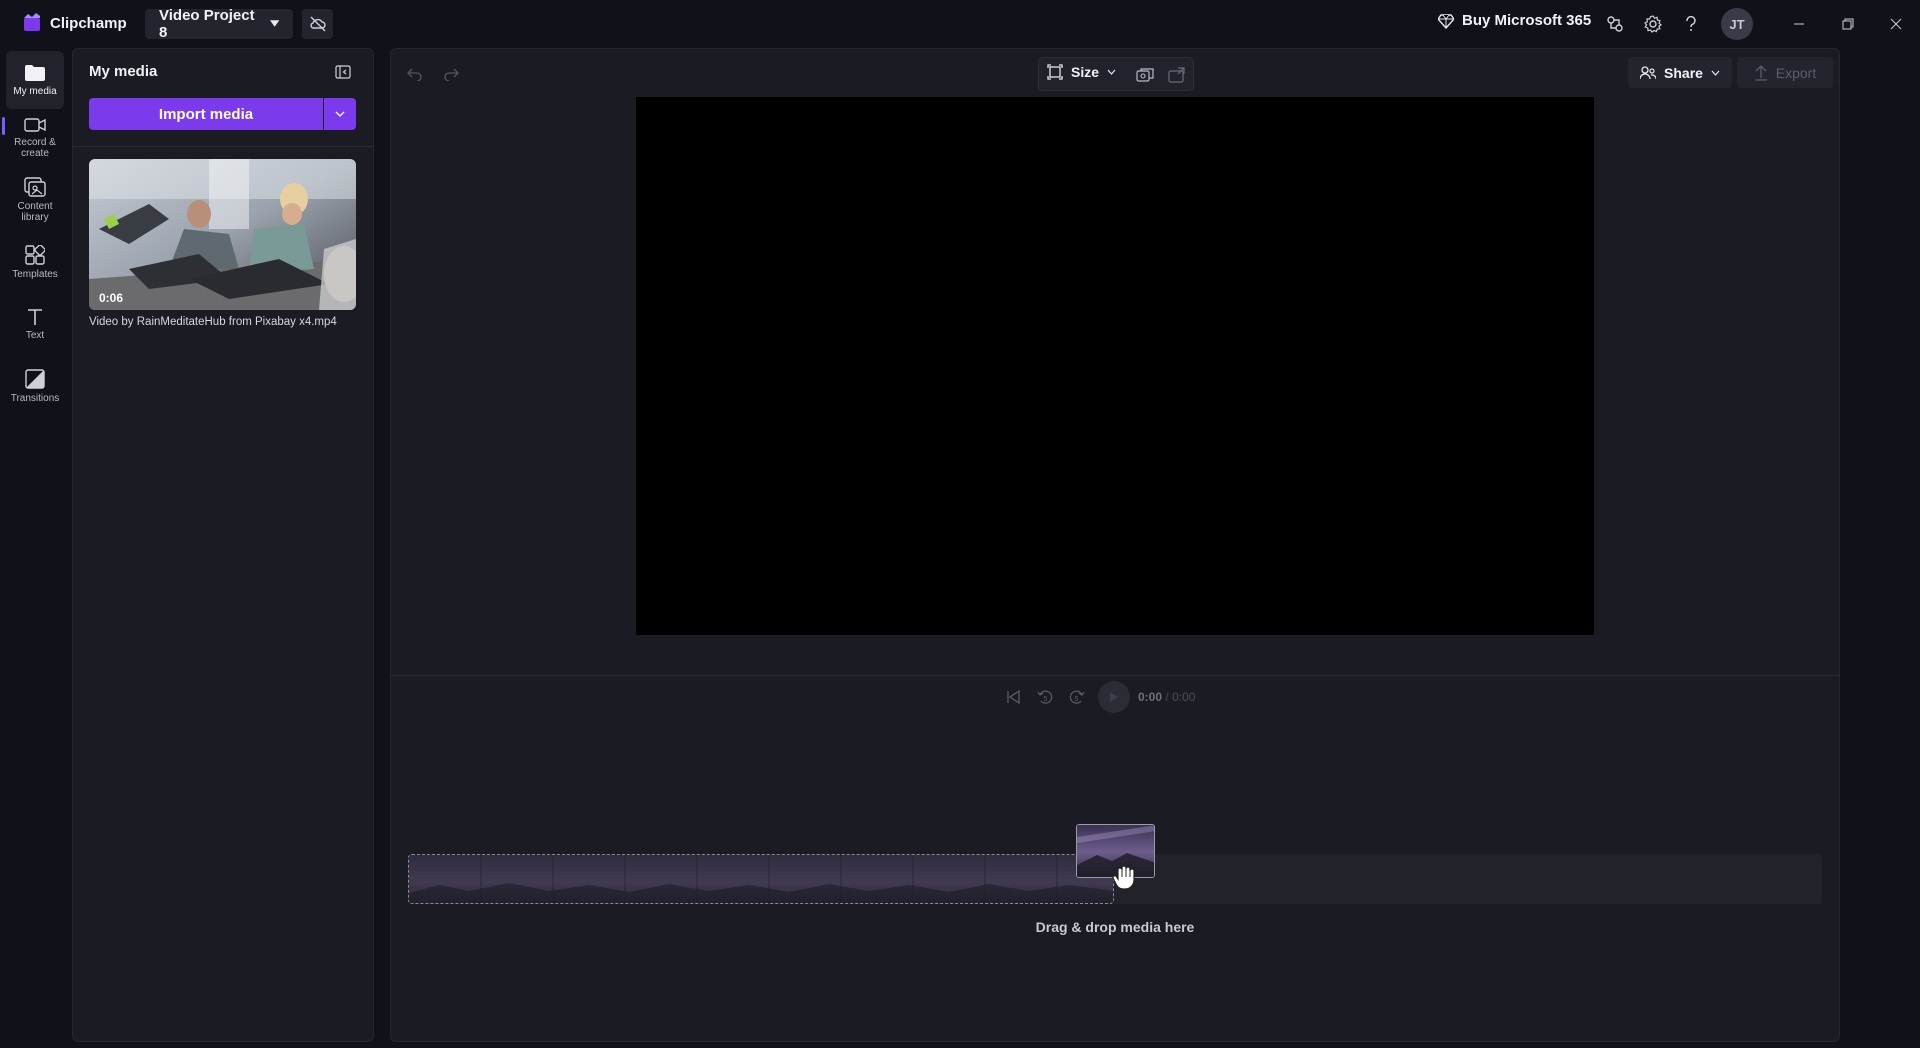 The width and height of the screenshot is (1920, 1048). Describe the element at coordinates (1648, 72) in the screenshot. I see `people-icon` at that location.